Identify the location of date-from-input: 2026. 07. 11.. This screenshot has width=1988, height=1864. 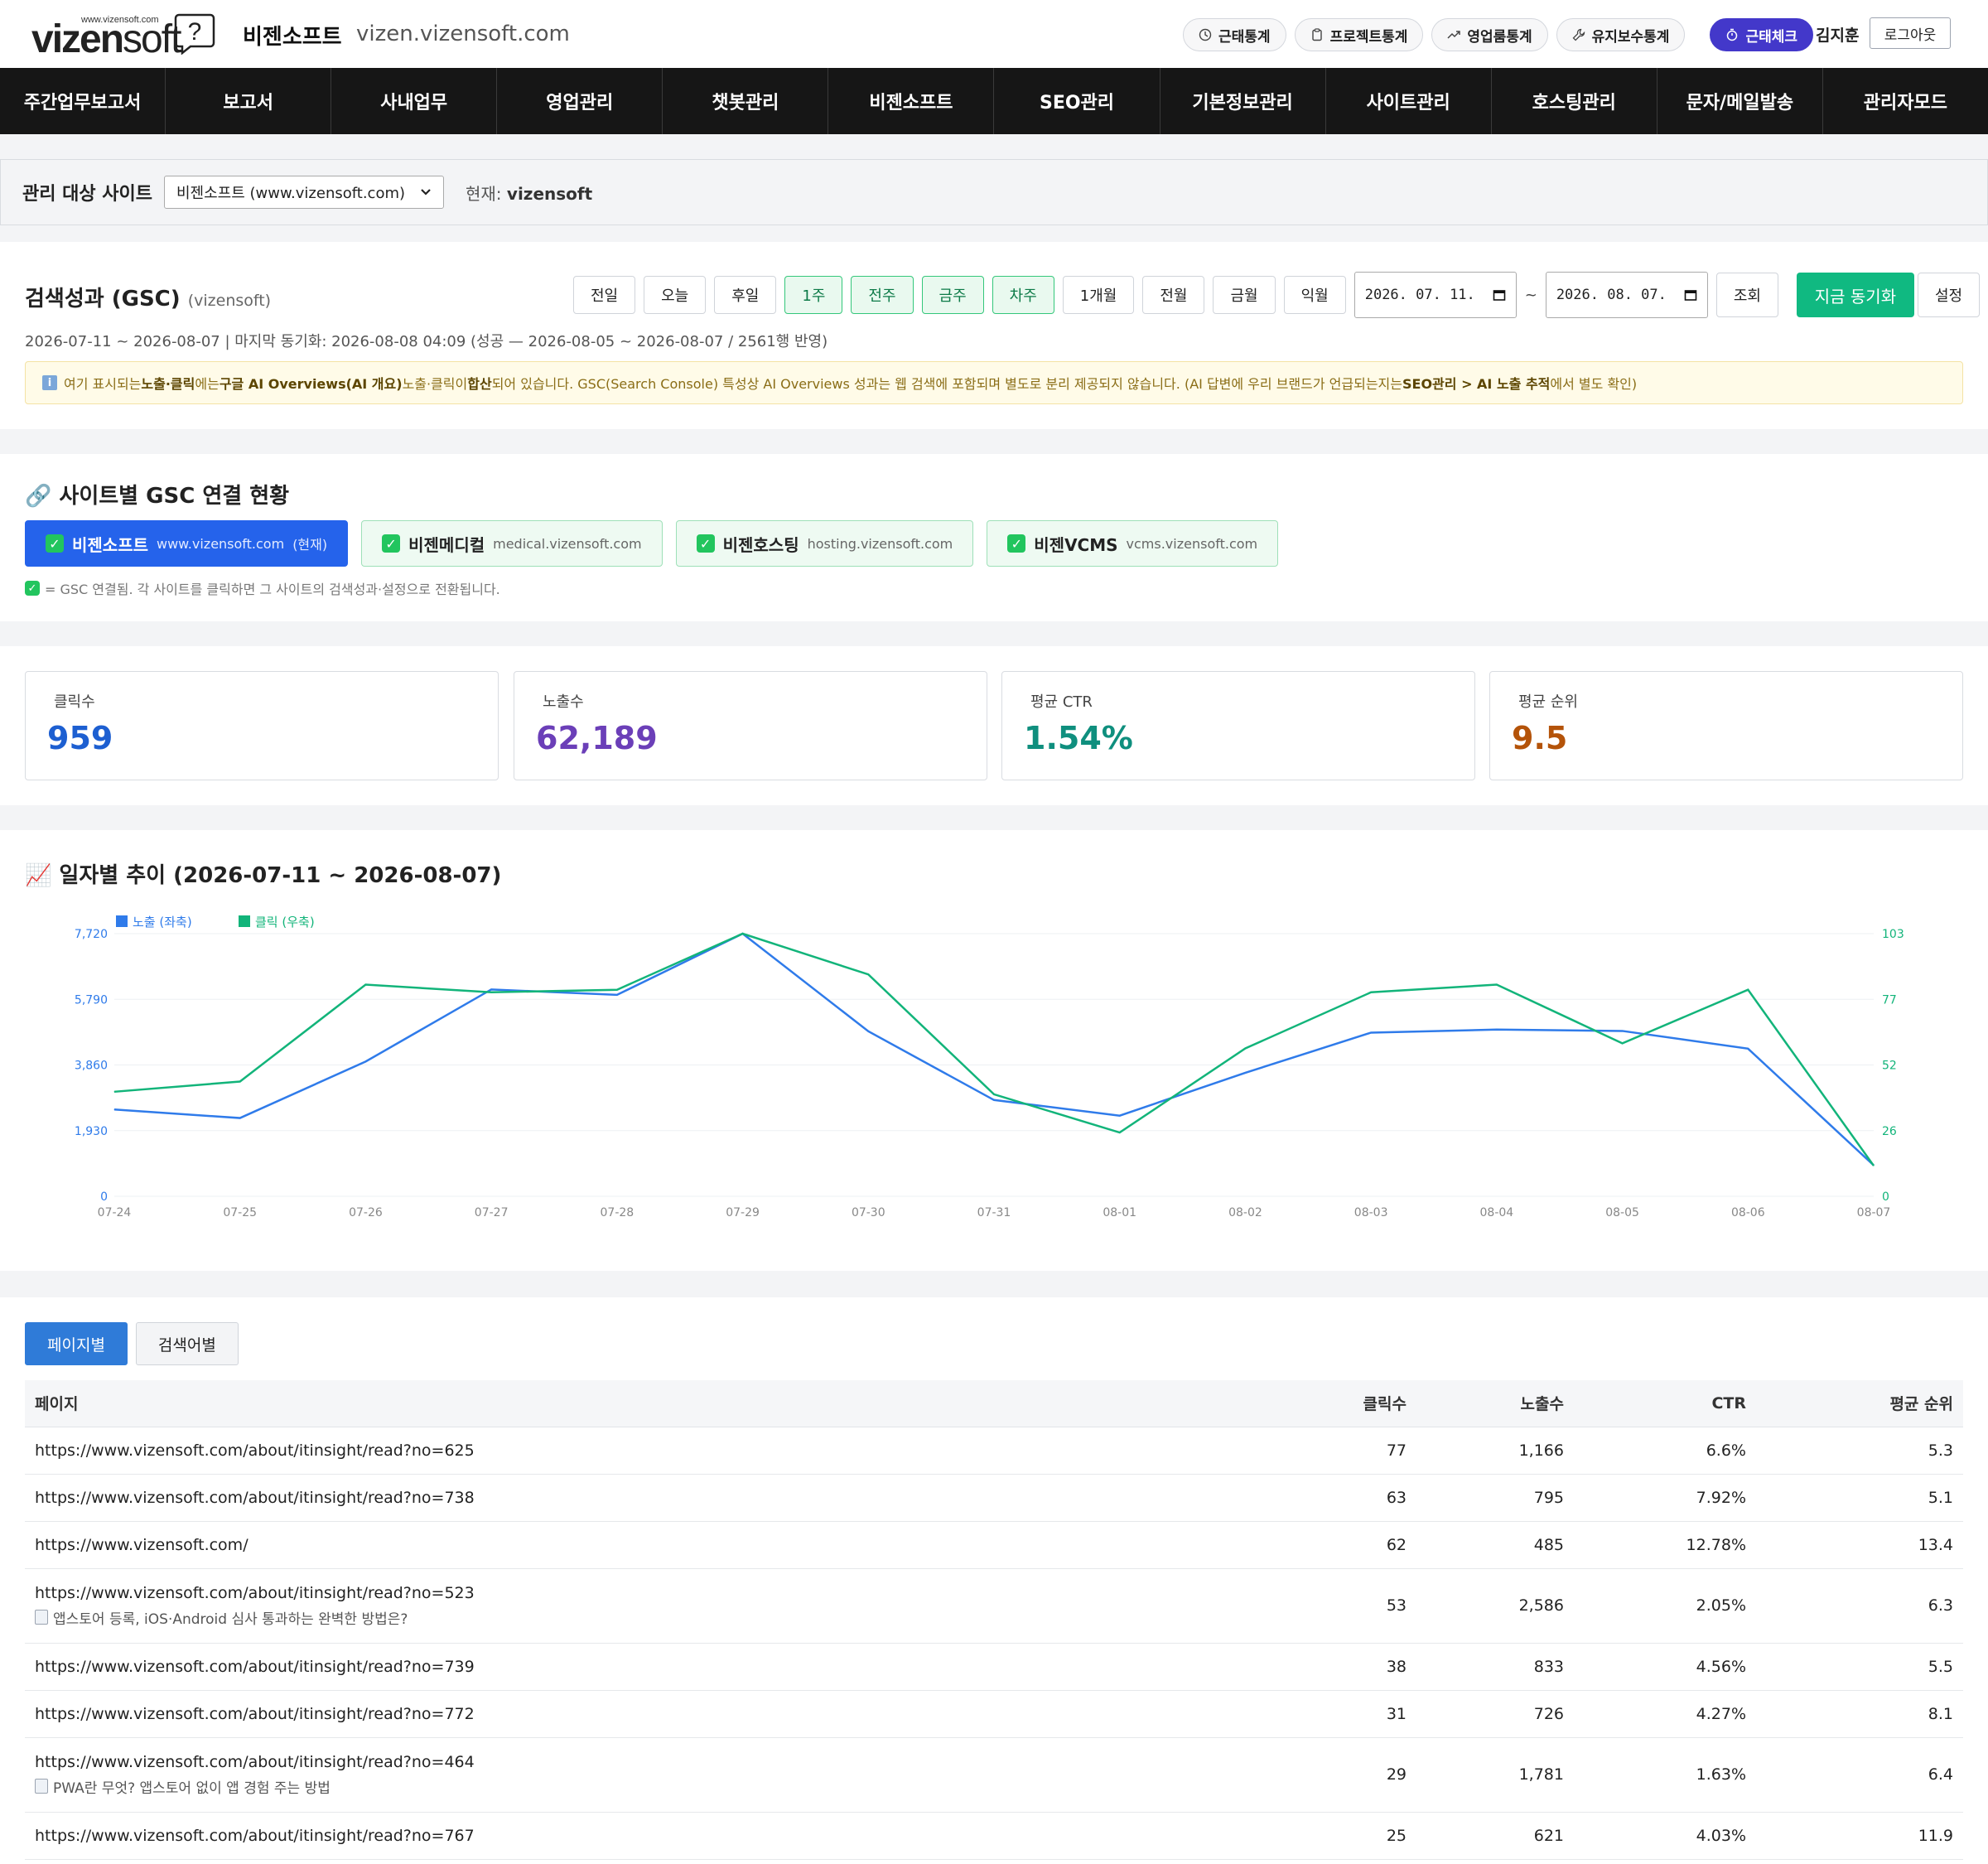
(1435, 295).